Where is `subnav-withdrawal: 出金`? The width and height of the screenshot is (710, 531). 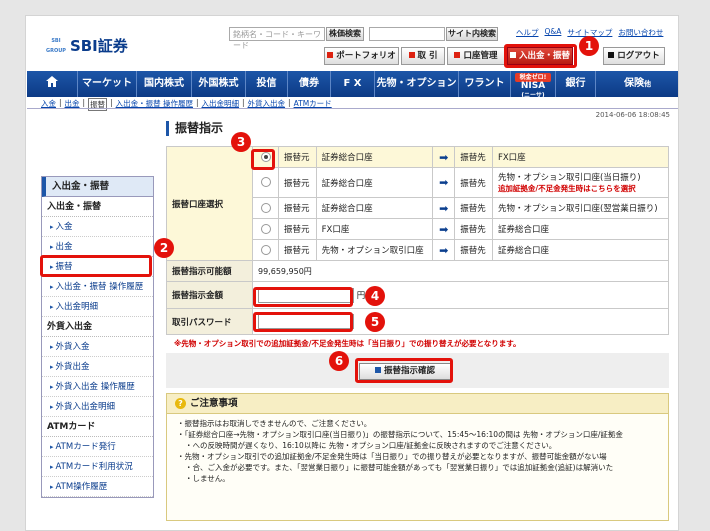 subnav-withdrawal: 出金 is located at coordinates (72, 104).